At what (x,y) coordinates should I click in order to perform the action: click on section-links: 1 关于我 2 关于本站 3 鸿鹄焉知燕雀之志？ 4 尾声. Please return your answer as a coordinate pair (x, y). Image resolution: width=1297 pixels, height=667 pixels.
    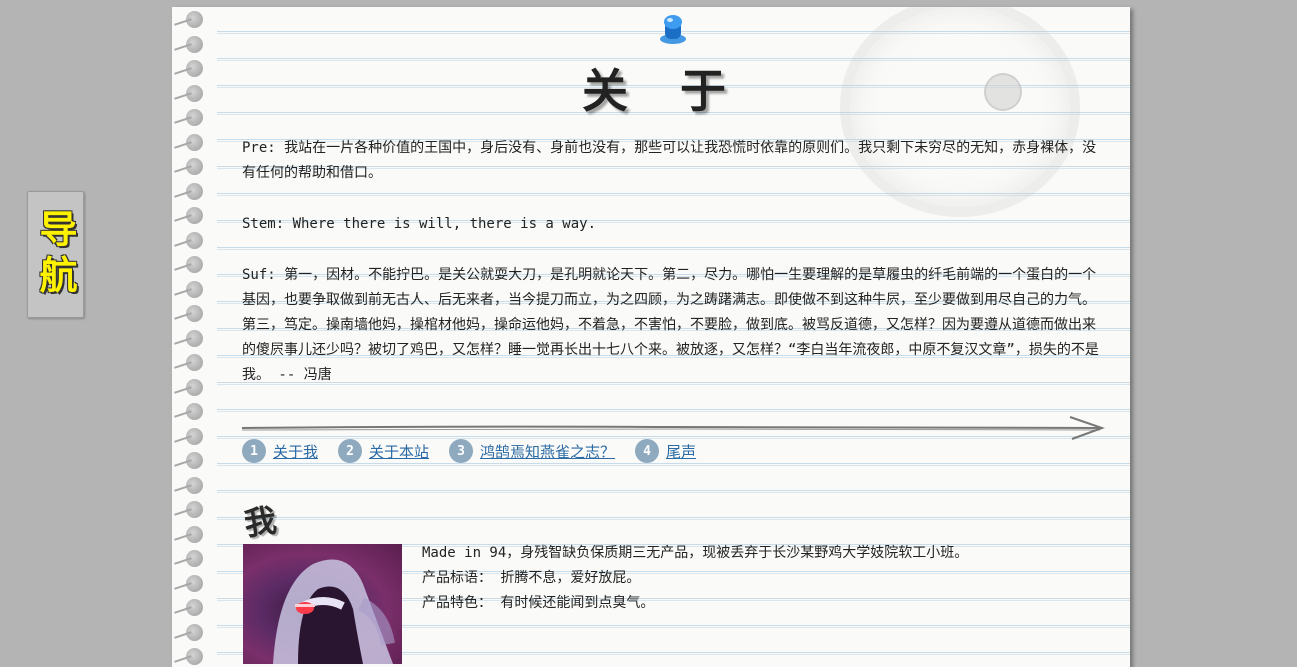
    Looking at the image, I should click on (479, 451).